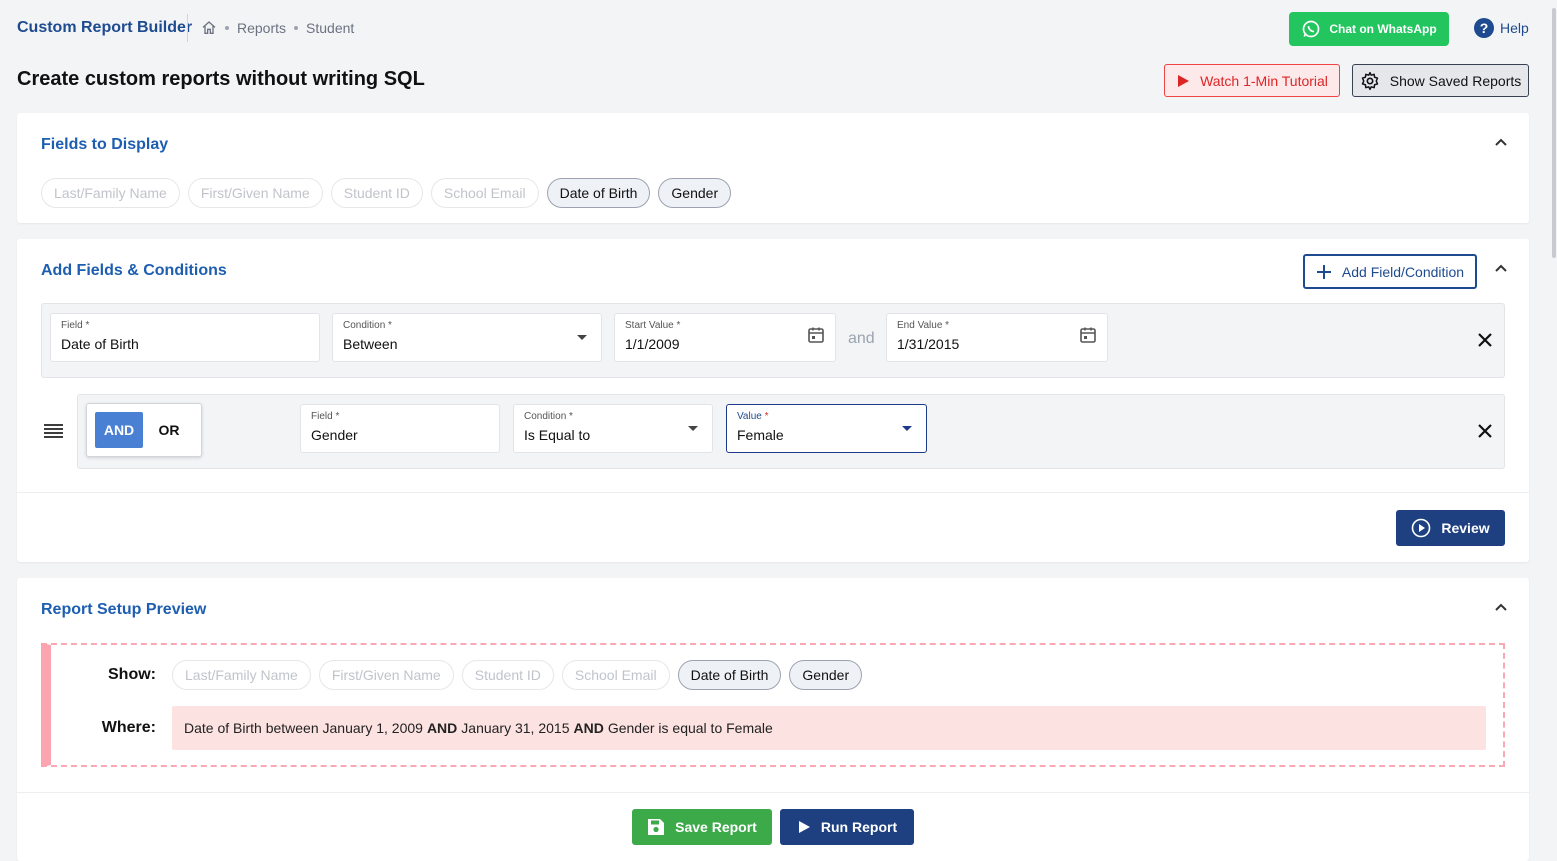  Describe the element at coordinates (1324, 272) in the screenshot. I see `plus-icon` at that location.